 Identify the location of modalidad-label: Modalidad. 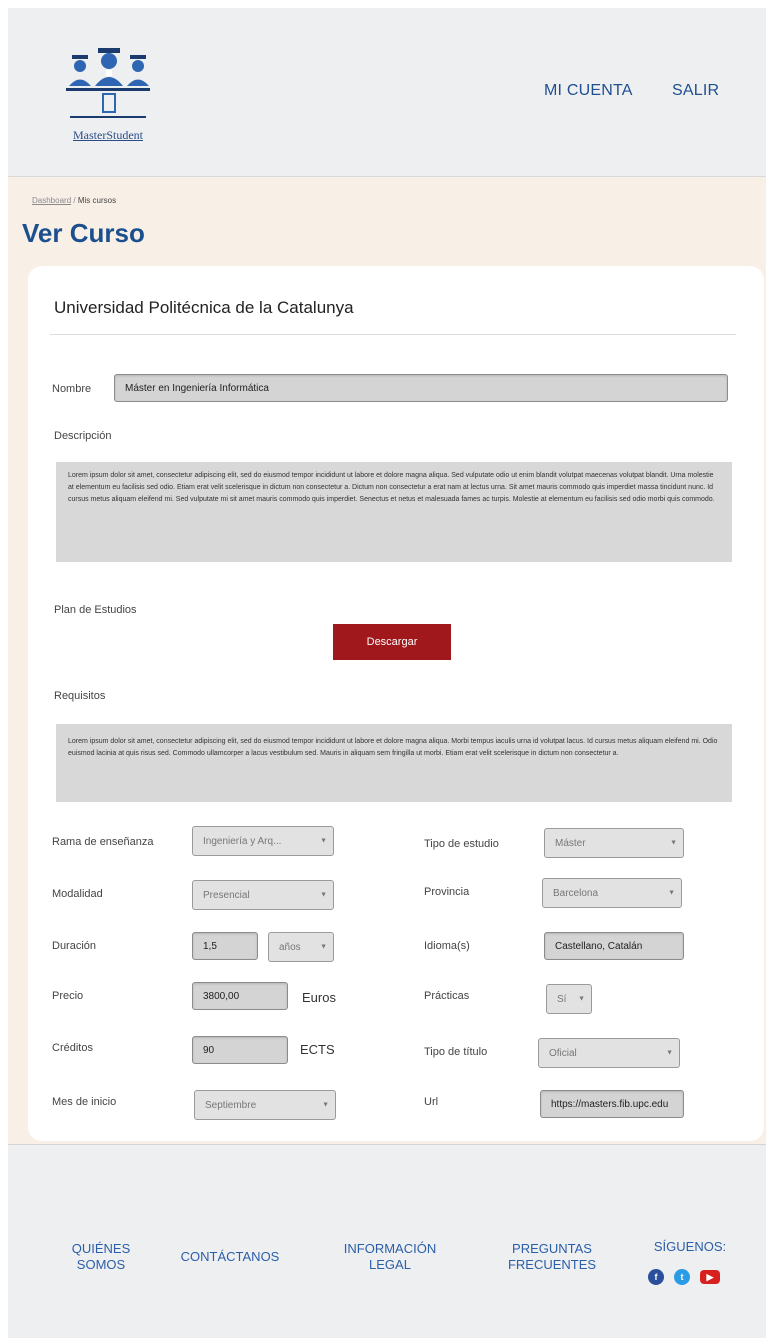
(77, 894).